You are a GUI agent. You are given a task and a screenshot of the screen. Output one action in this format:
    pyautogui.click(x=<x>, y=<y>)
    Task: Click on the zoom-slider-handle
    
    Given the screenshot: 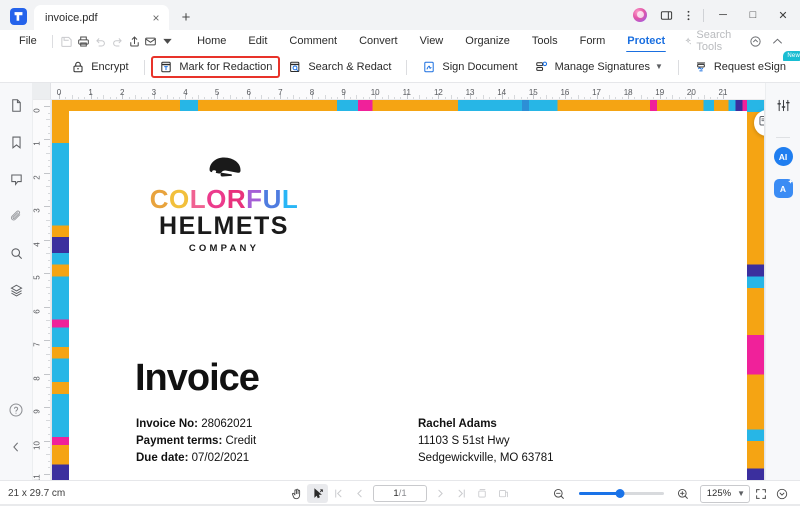 What is the action you would take?
    pyautogui.click(x=620, y=493)
    